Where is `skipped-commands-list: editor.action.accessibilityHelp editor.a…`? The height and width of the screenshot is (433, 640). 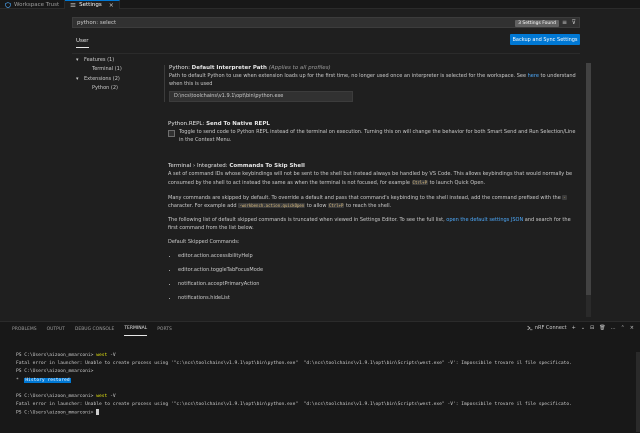
skipped-commands-list: editor.action.accessibilityHelp editor.a… is located at coordinates (372, 278).